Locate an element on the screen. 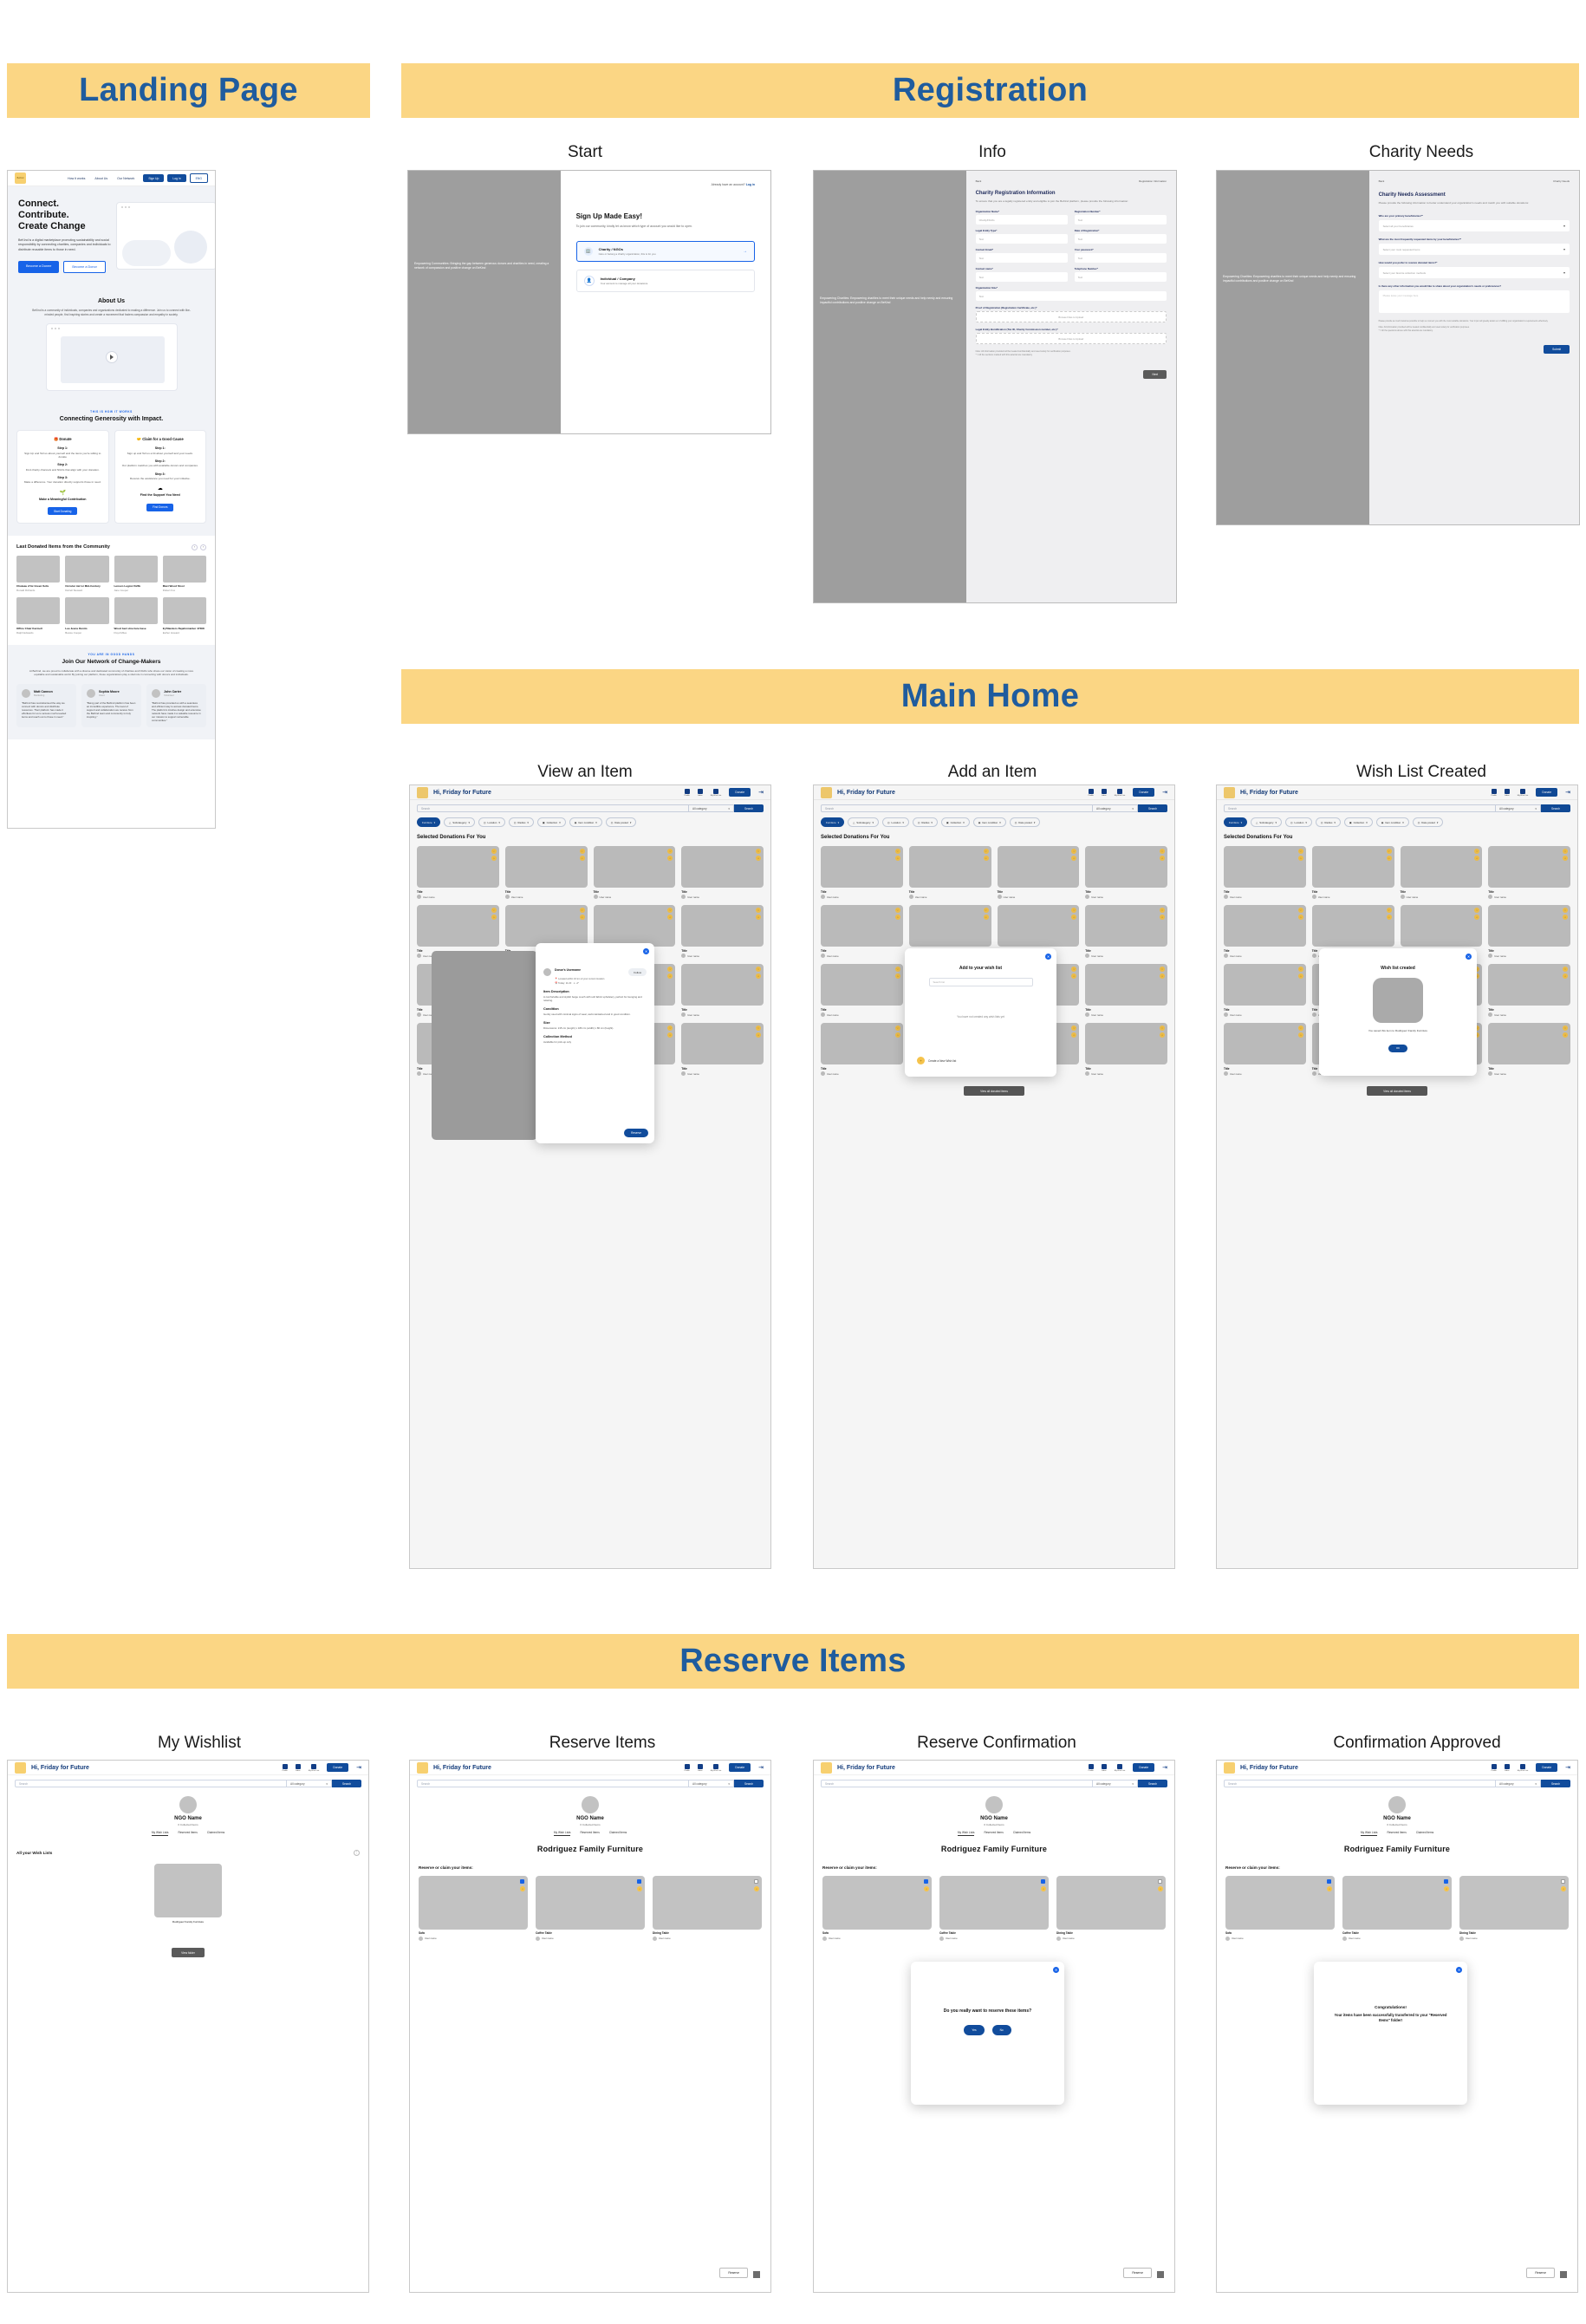 This screenshot has width=1586, height=2324. needs-textarea: Please leave your message here is located at coordinates (1474, 302).